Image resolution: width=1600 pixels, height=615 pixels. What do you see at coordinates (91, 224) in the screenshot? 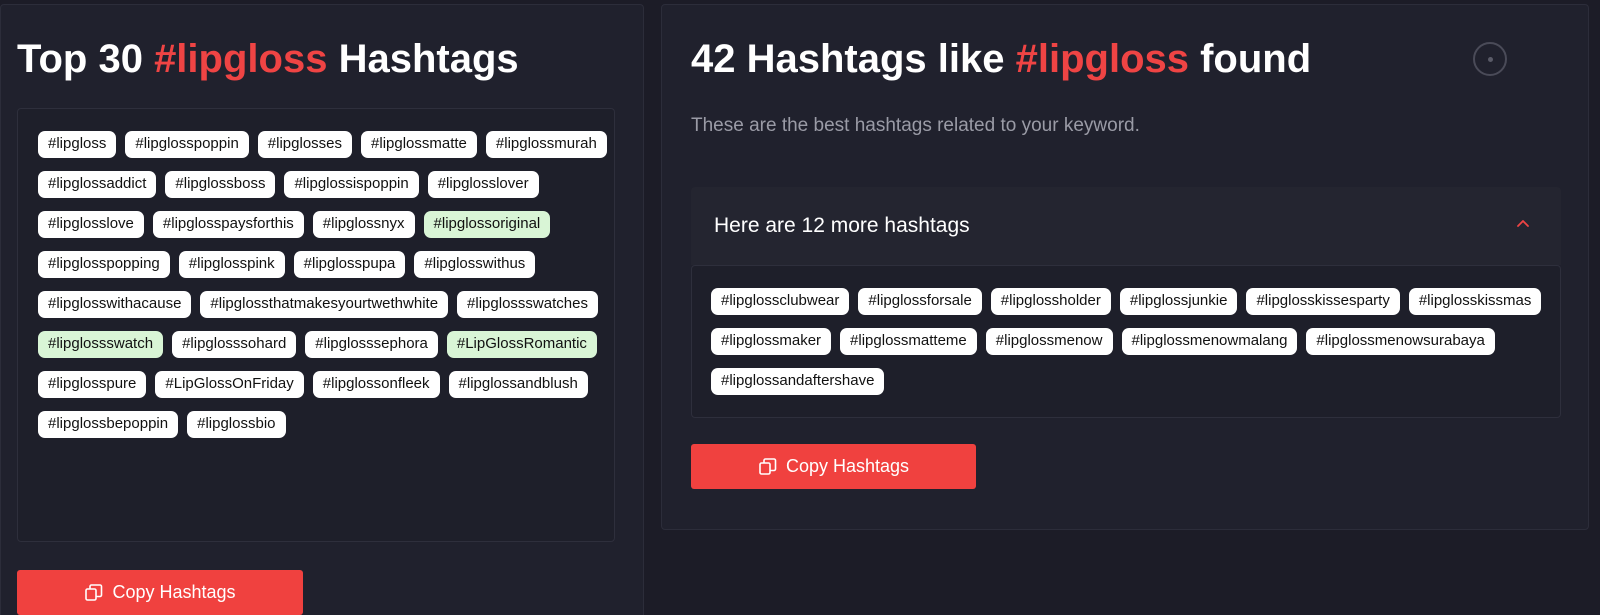
I see `hashtag-chip: #lipglosslove` at bounding box center [91, 224].